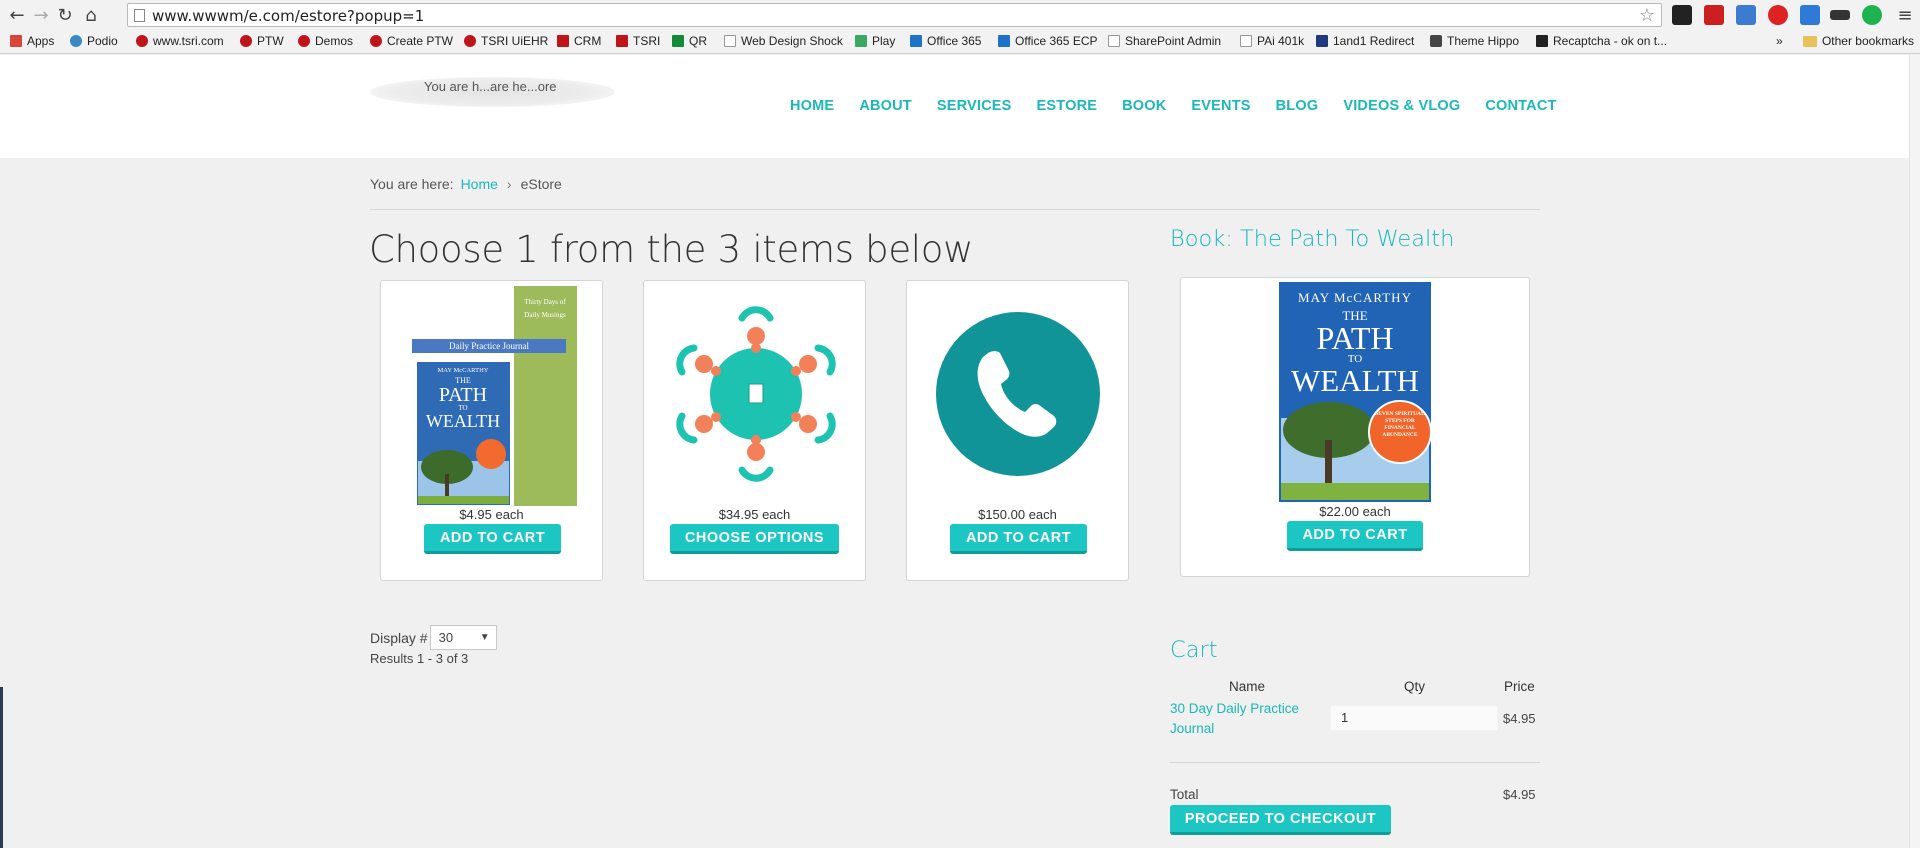 The width and height of the screenshot is (1920, 848). Describe the element at coordinates (1164, 41) in the screenshot. I see `bookmark-item: SharePoint Admin` at that location.